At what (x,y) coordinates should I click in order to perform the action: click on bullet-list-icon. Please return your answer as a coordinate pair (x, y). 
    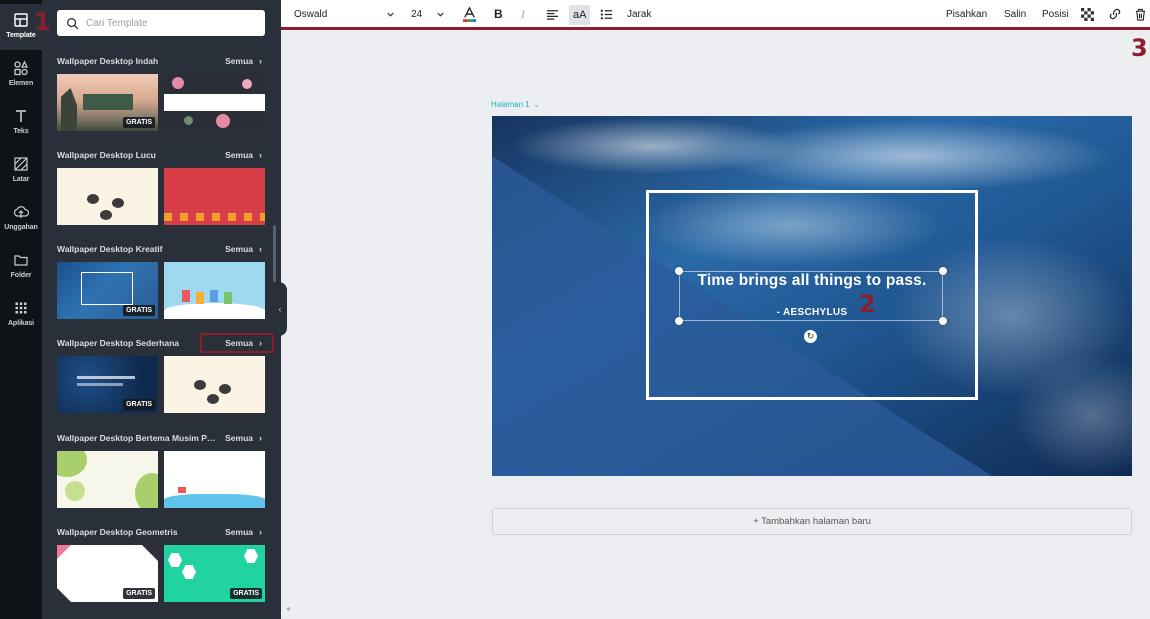
    Looking at the image, I should click on (606, 14).